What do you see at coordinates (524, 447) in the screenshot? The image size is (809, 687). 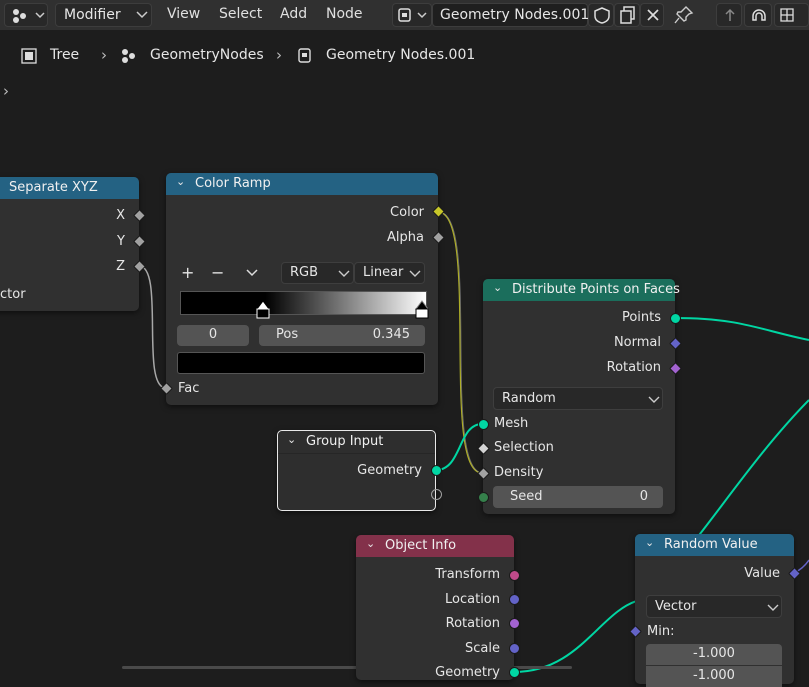 I see `socket-label-selection: Selection` at bounding box center [524, 447].